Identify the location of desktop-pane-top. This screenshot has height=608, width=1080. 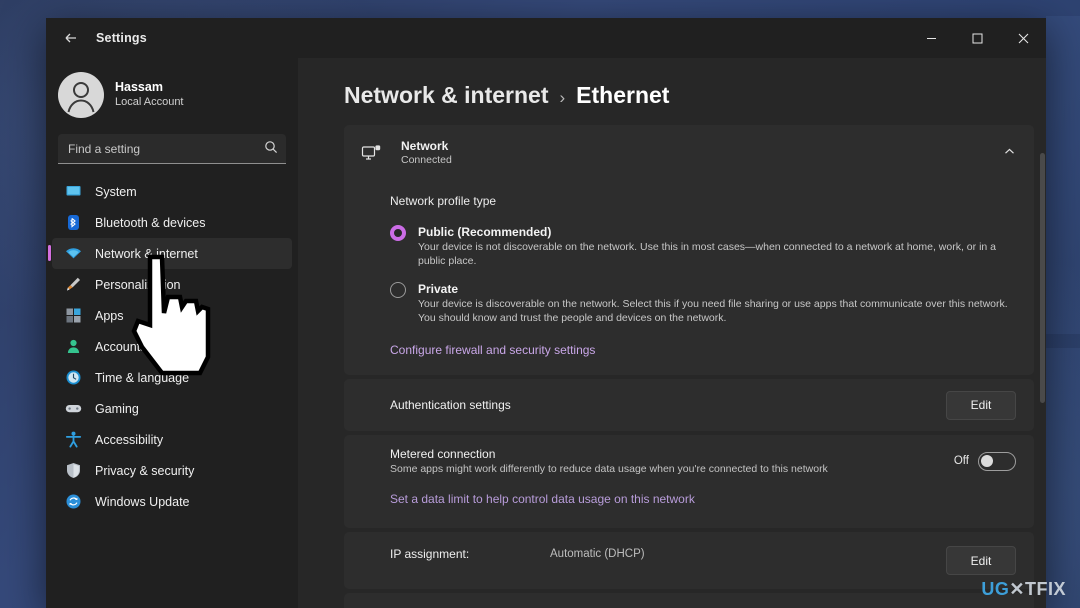
(1063, 175).